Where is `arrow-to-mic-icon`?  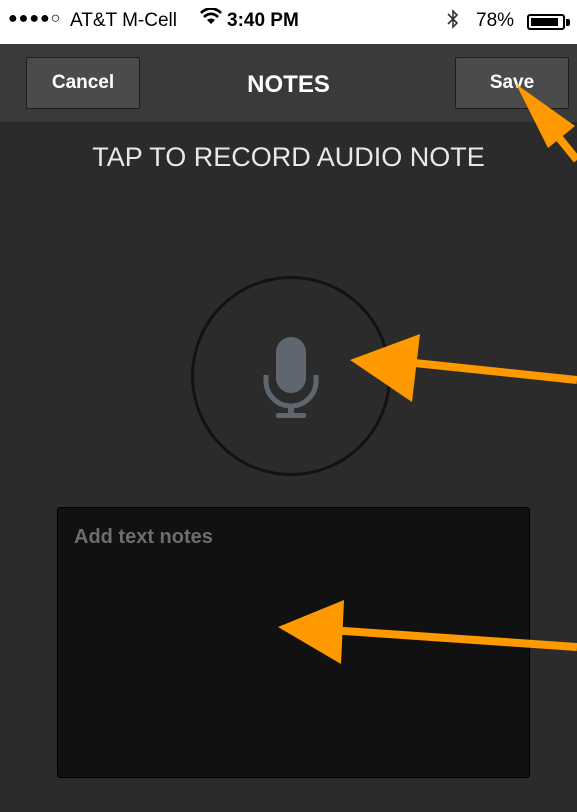
arrow-to-mic-icon is located at coordinates (463, 368).